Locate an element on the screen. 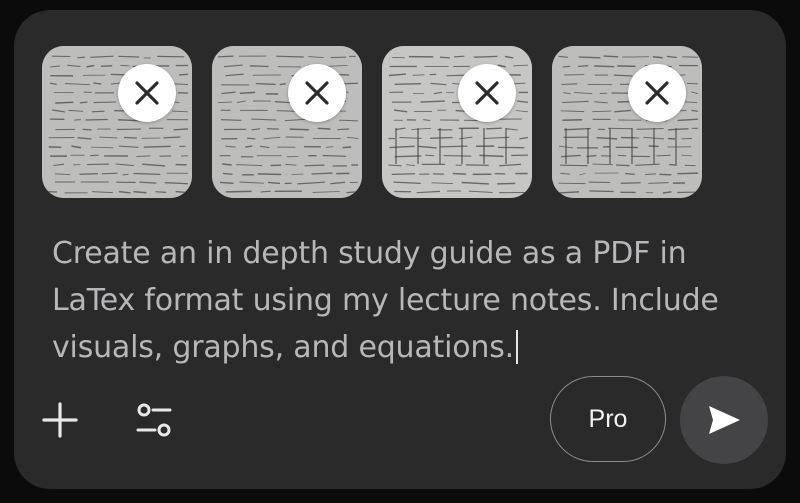 The width and height of the screenshot is (800, 503). send-icon is located at coordinates (724, 420).